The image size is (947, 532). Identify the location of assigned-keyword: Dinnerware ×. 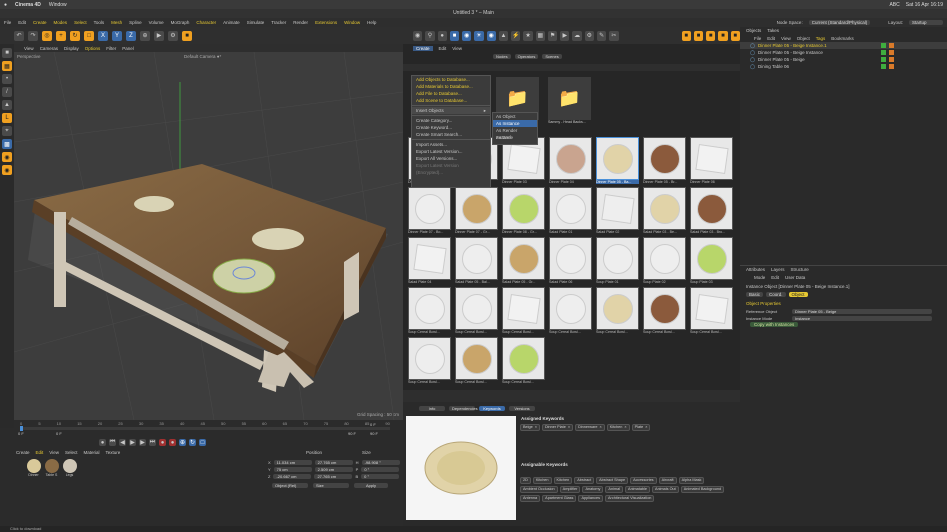
(590, 427).